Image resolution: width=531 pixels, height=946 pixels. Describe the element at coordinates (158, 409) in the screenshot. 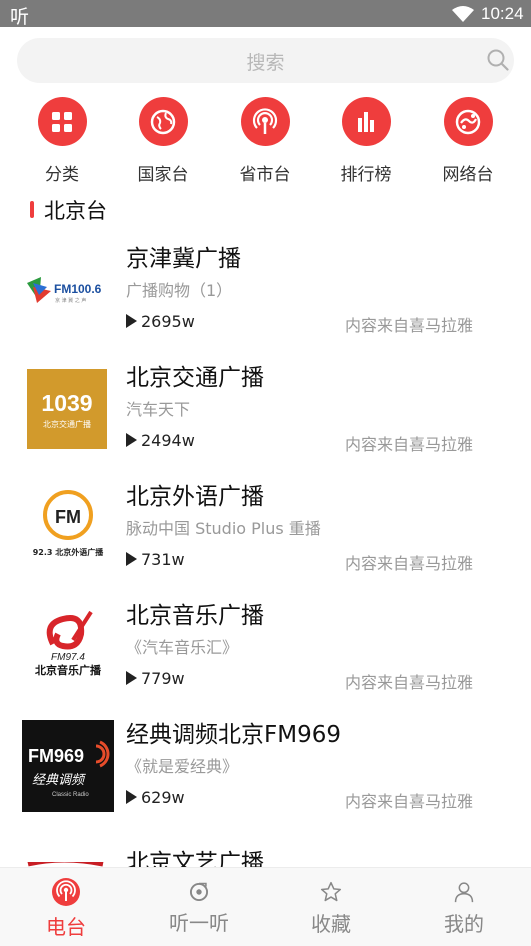

I see `station-program: 汽车天下` at that location.